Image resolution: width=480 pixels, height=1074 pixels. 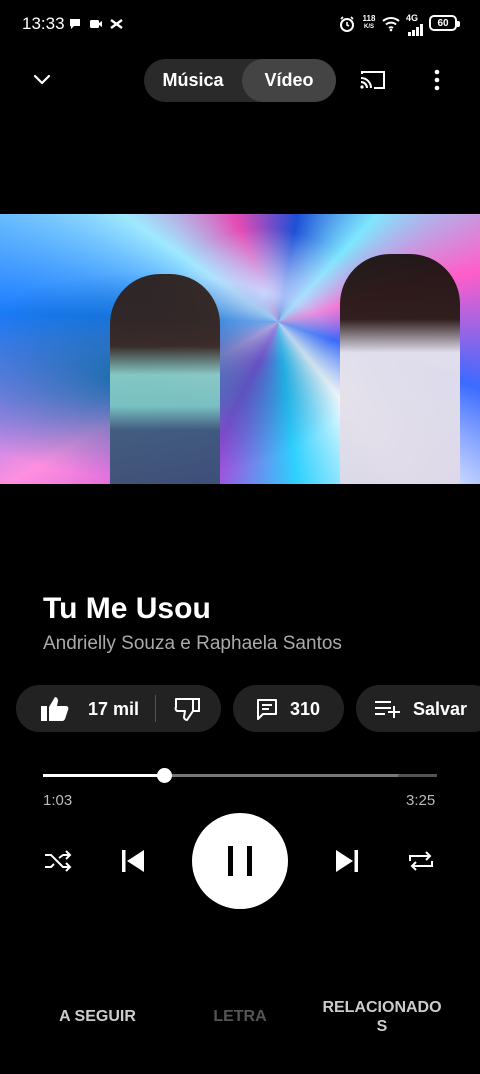 I want to click on playlist-add-icon, so click(x=388, y=709).